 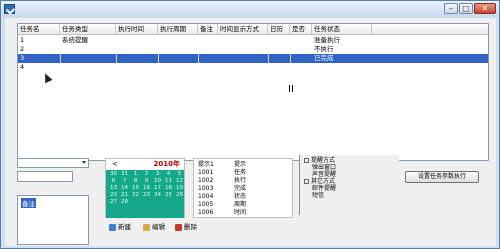 I want to click on row-id: 3, so click(x=22, y=58).